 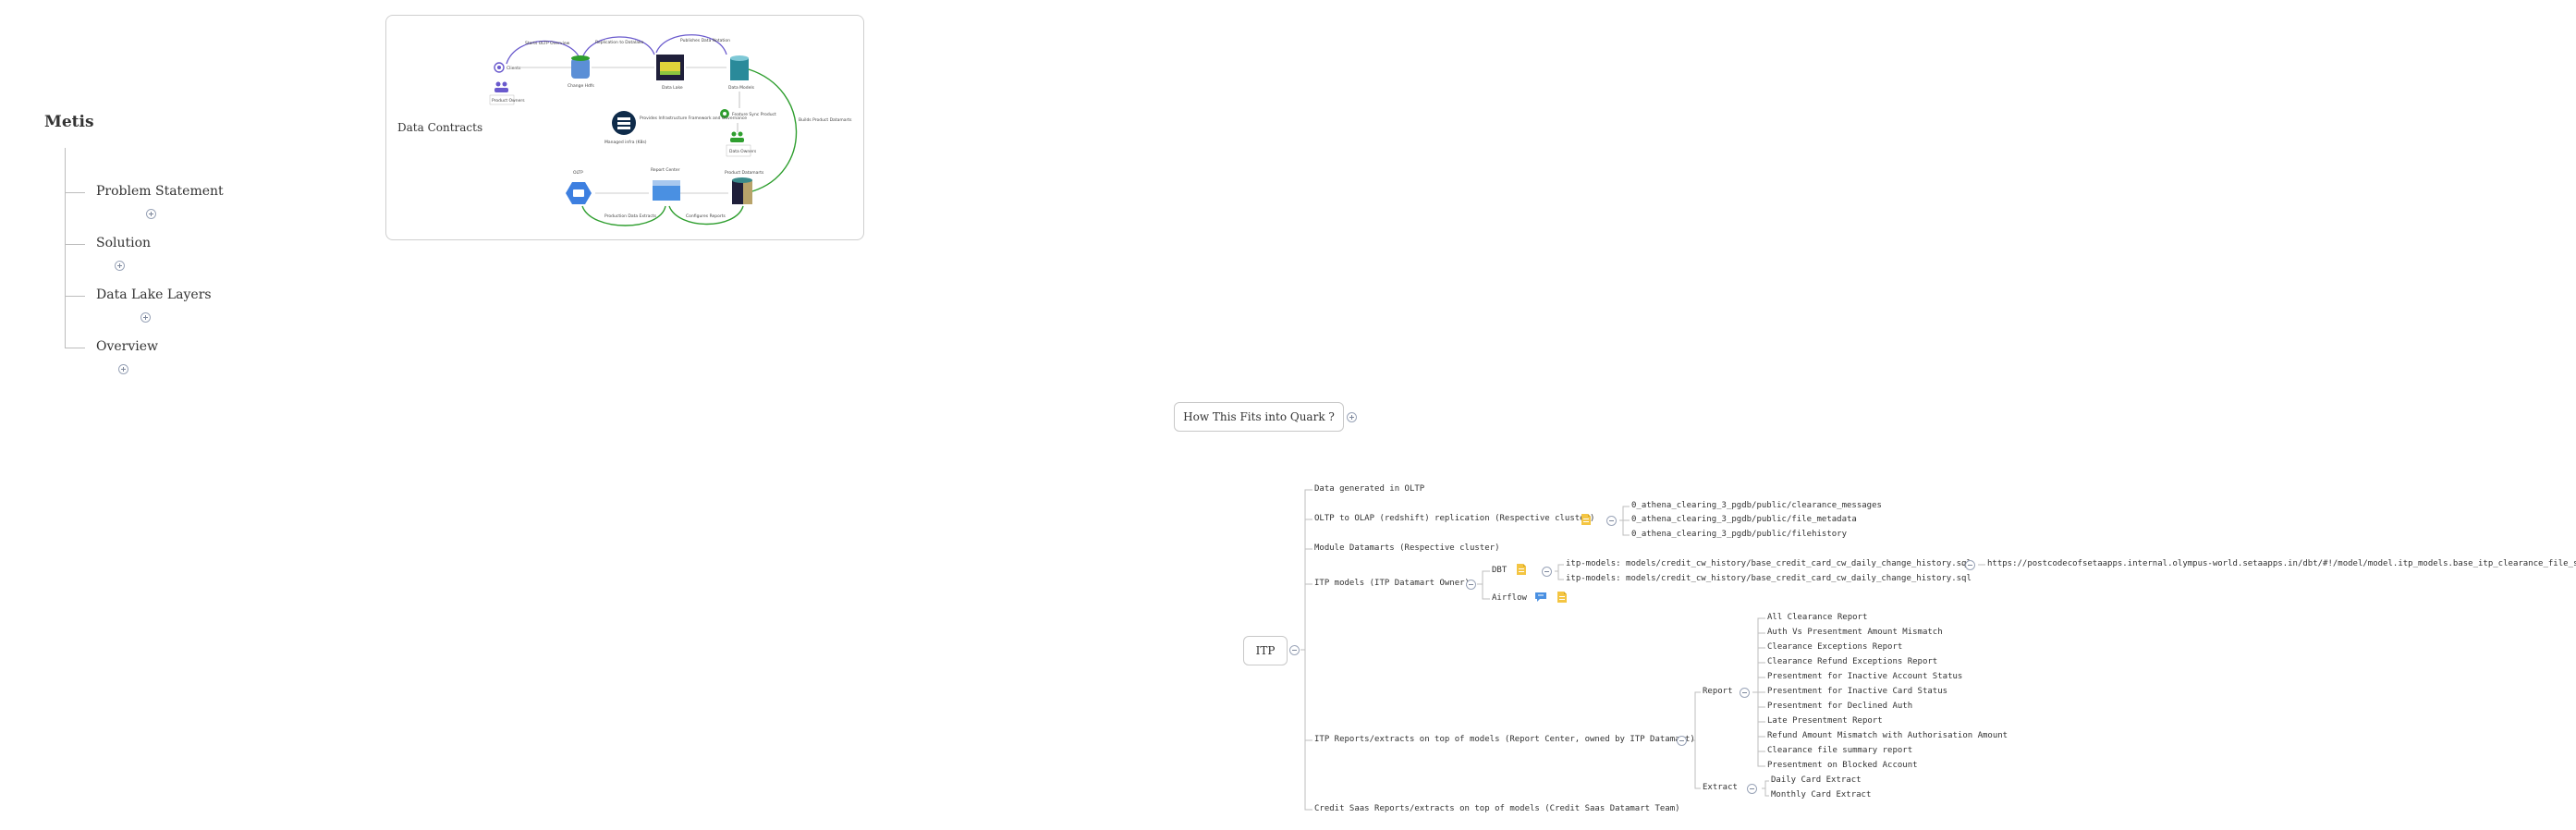 What do you see at coordinates (1611, 521) in the screenshot?
I see `collapse-replication-icon` at bounding box center [1611, 521].